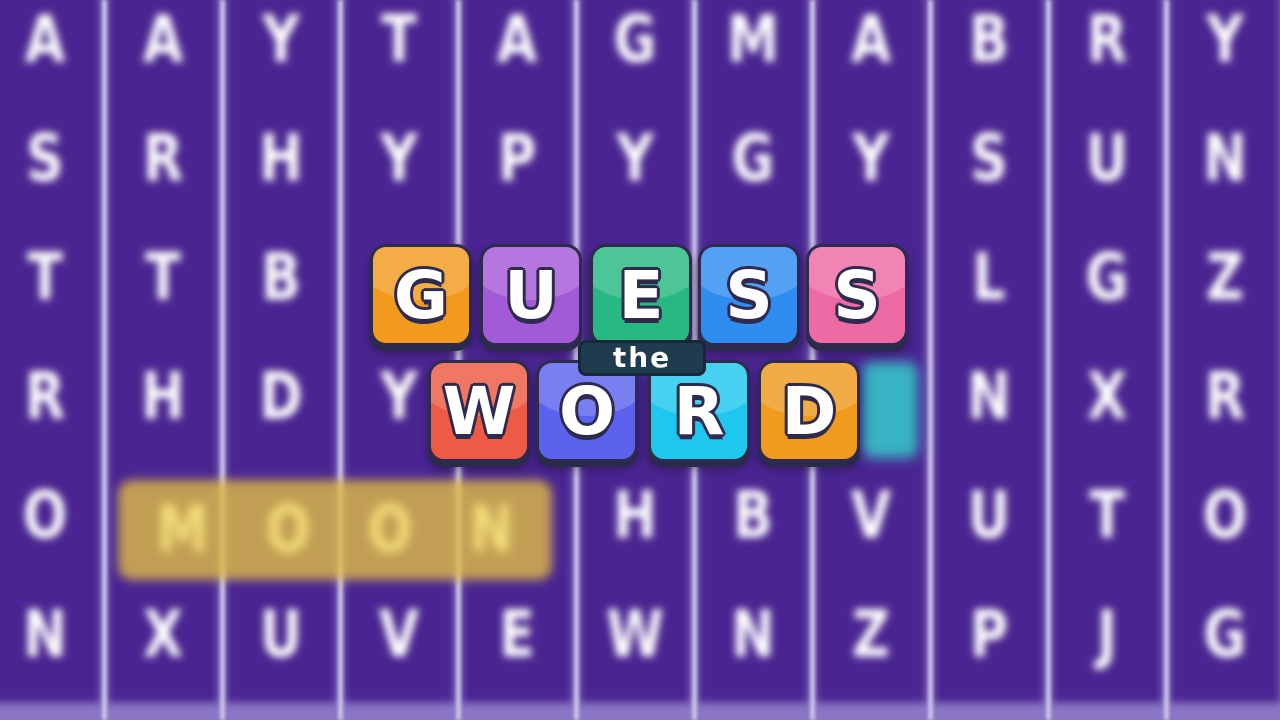 The height and width of the screenshot is (720, 1280). I want to click on grid-cell: D, so click(281, 397).